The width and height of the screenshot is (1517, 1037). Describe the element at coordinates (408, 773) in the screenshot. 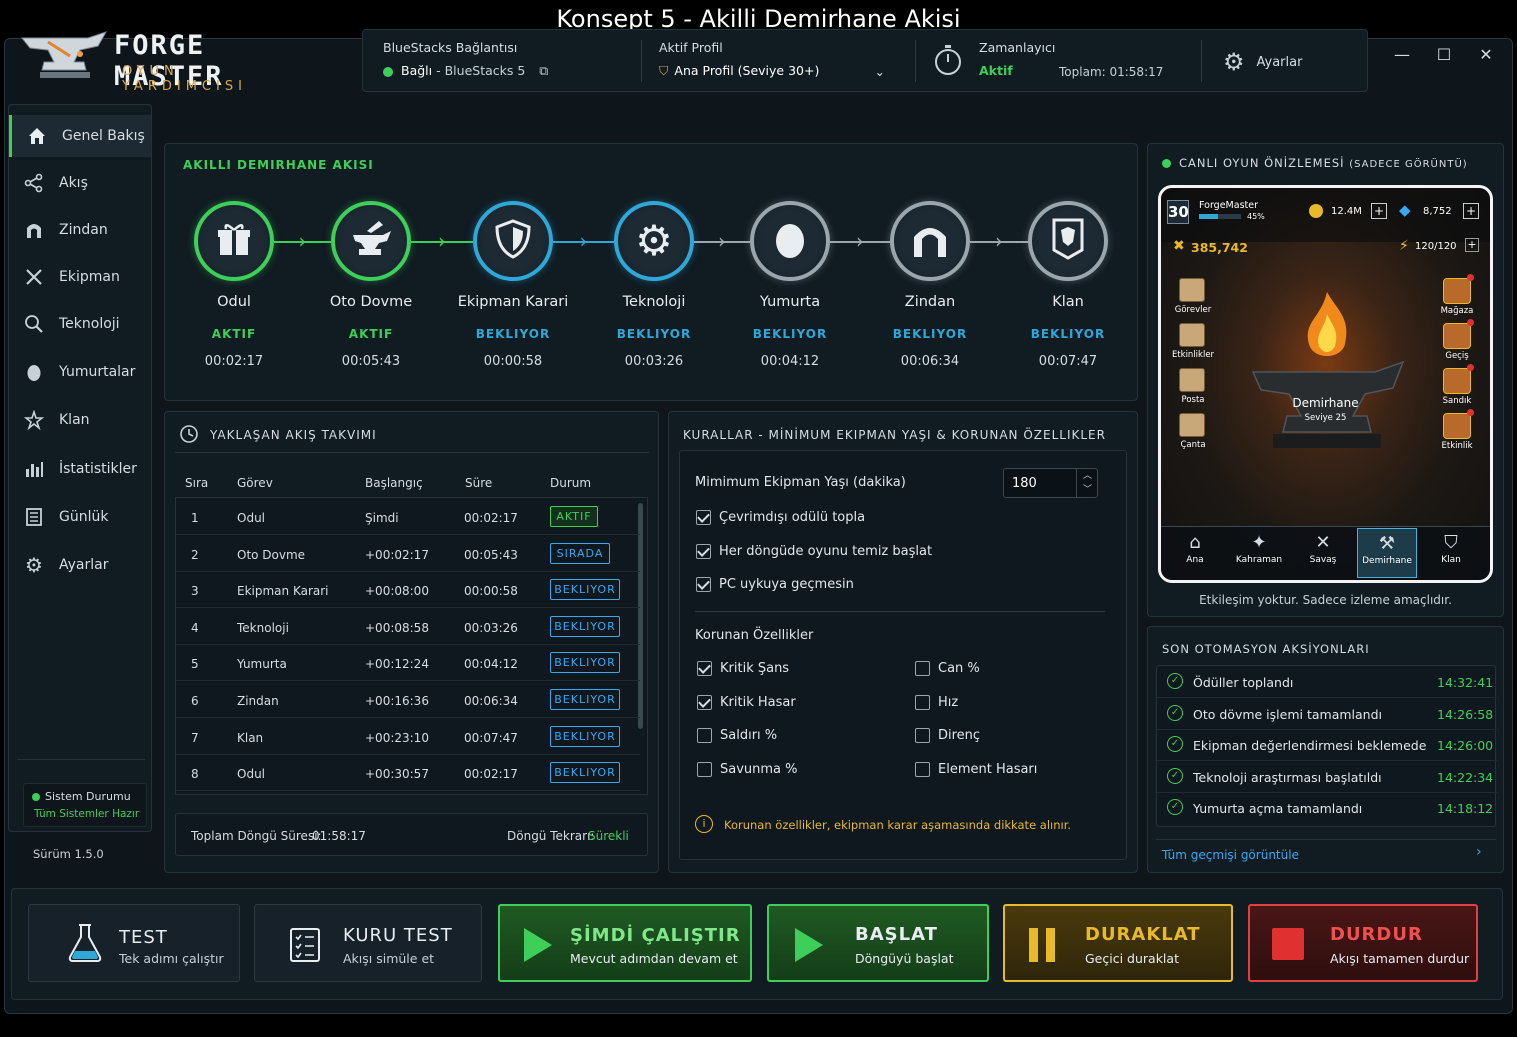

I see `table-row: 8 Odul +00:30:57 00:02:17 BEKLIYOR` at that location.